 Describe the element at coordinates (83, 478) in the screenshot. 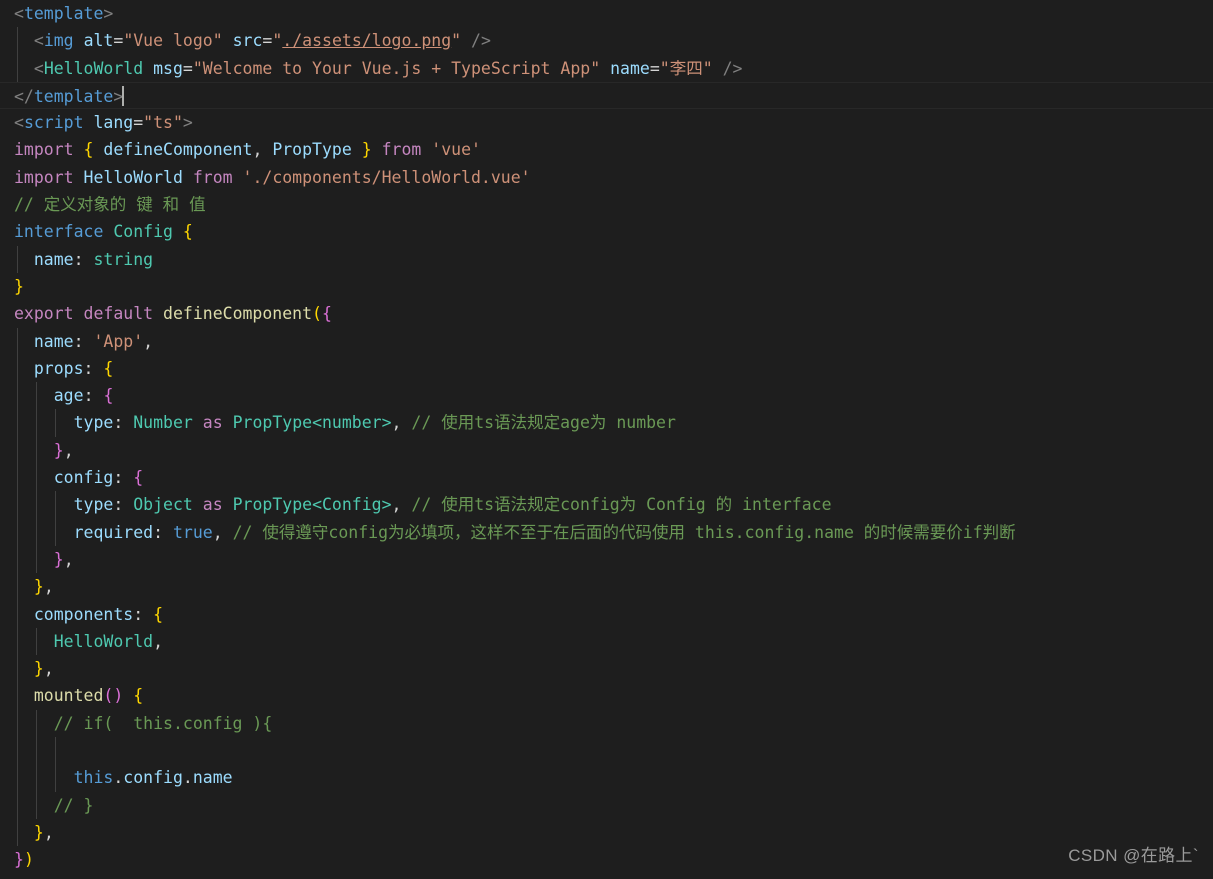

I see `token-key-config: config` at that location.